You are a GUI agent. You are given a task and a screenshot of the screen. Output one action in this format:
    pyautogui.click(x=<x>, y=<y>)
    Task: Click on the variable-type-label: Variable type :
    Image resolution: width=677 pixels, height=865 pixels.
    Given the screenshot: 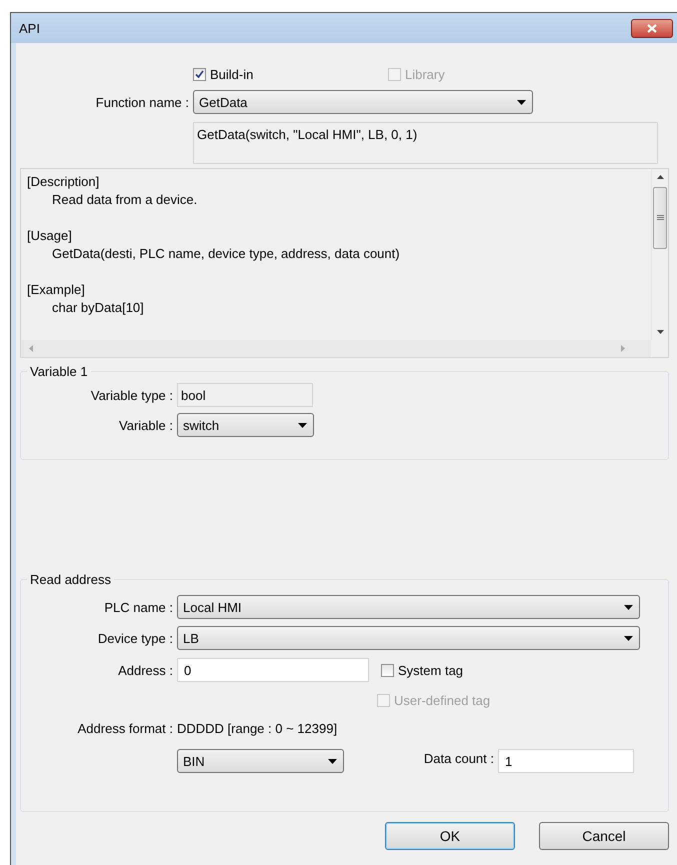 What is the action you would take?
    pyautogui.click(x=131, y=395)
    